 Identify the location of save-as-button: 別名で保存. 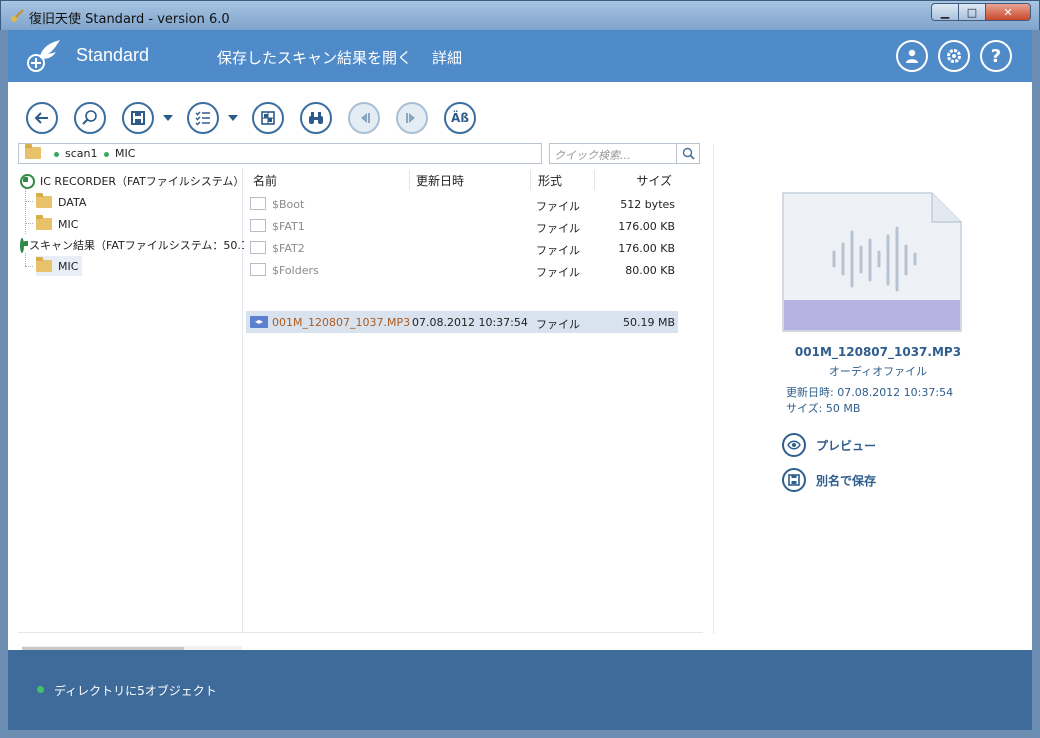
(829, 480).